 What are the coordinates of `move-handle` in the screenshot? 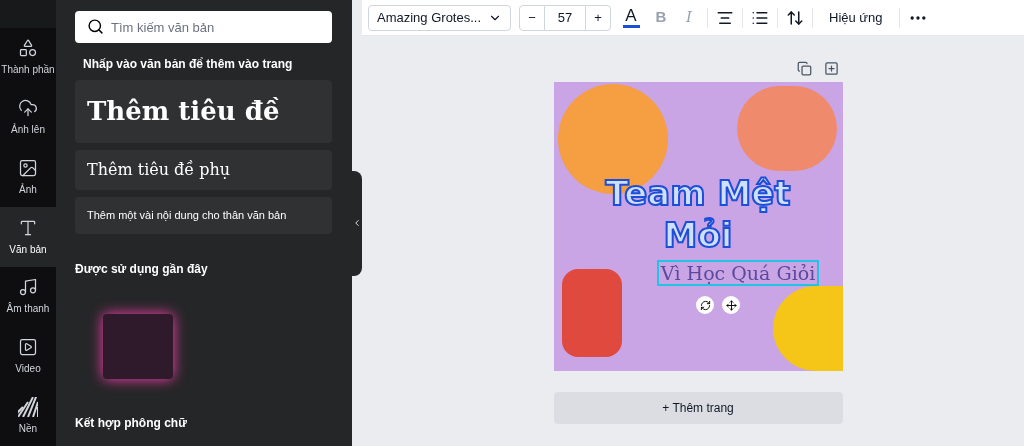 It's located at (731, 305).